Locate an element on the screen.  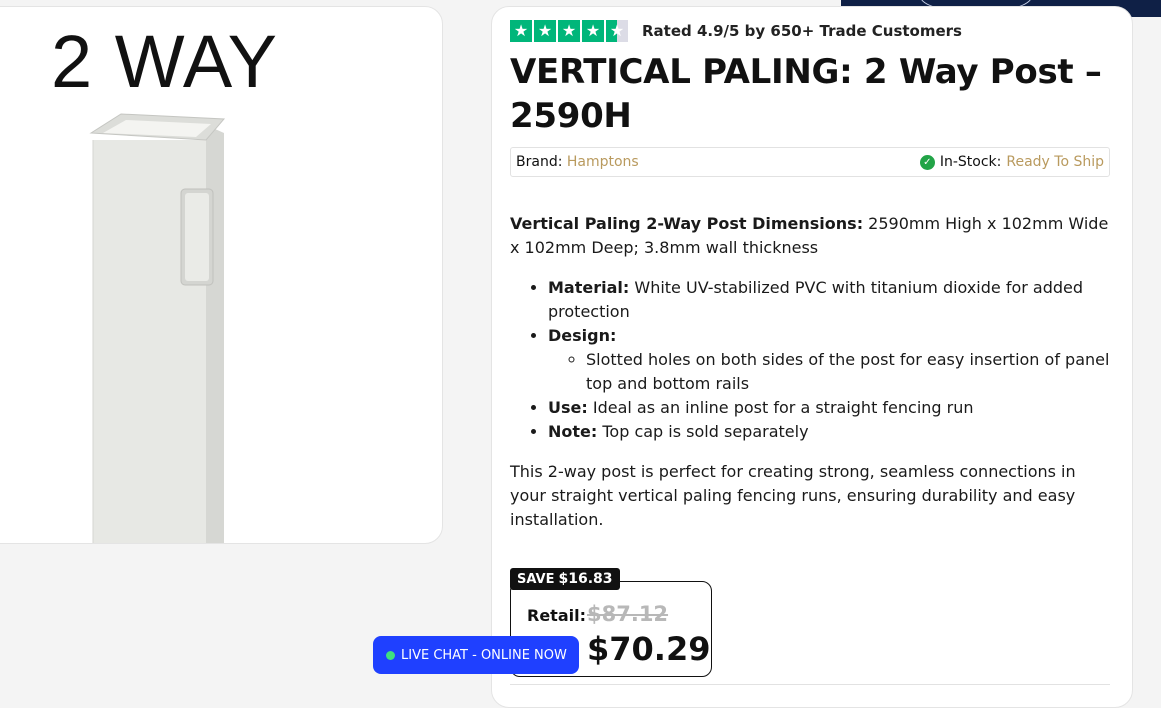
stock-status: ✓ In-Stock: Ready To Ship is located at coordinates (1011, 162).